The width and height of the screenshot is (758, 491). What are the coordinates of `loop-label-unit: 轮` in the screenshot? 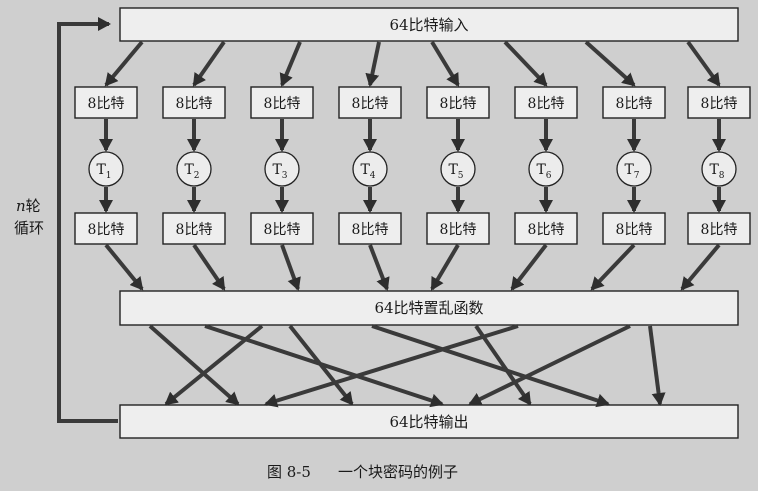 It's located at (33, 206).